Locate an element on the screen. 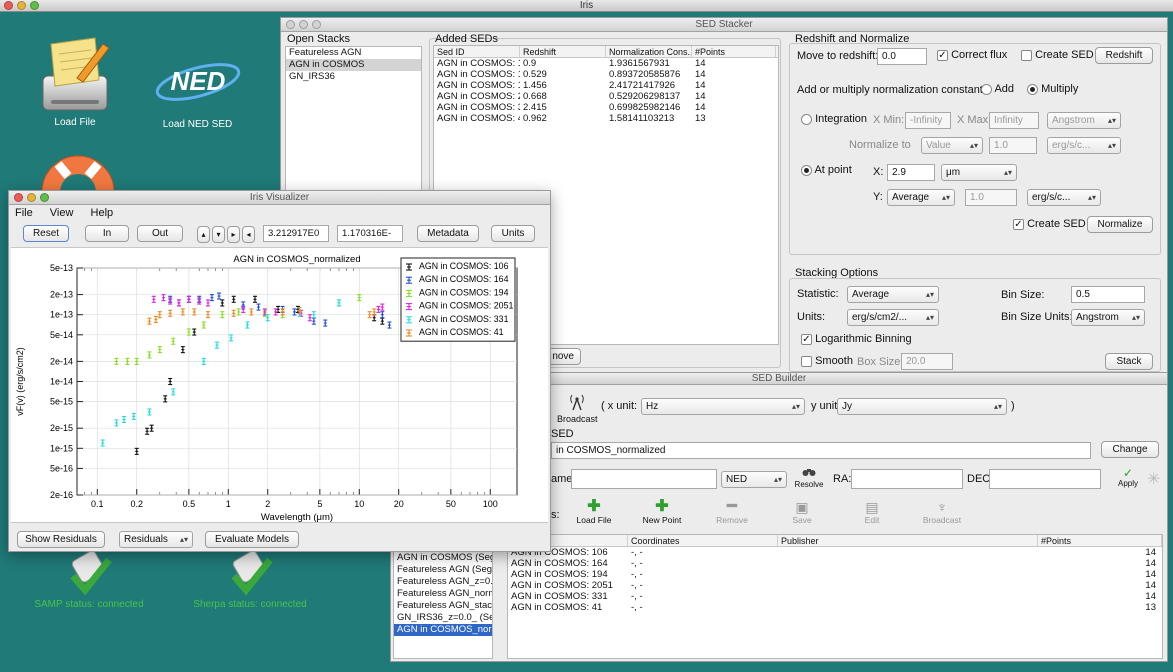 The height and width of the screenshot is (672, 1173). pan-down-icon: ▾ is located at coordinates (218, 234).